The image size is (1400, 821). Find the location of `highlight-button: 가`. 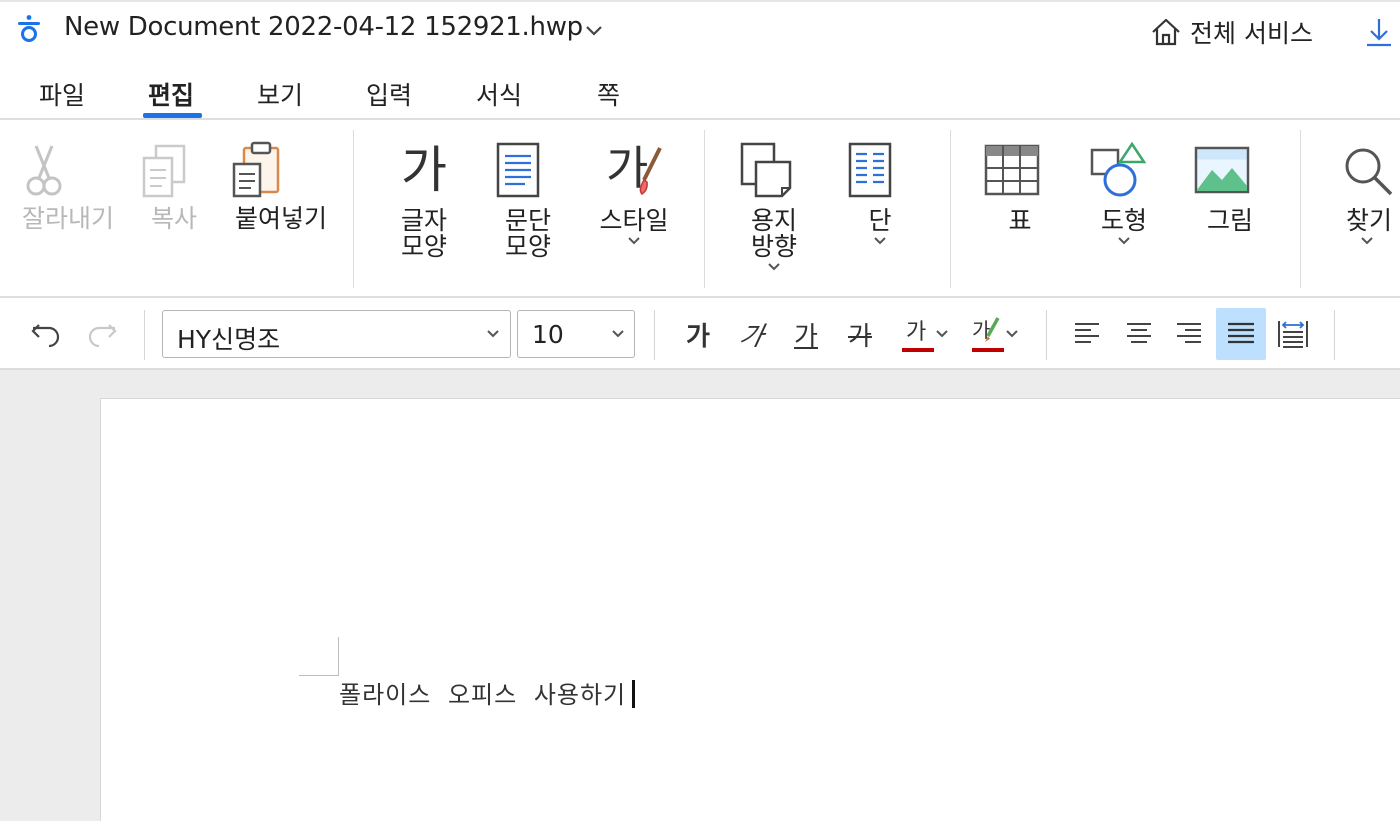

highlight-button: 가 is located at coordinates (994, 334).